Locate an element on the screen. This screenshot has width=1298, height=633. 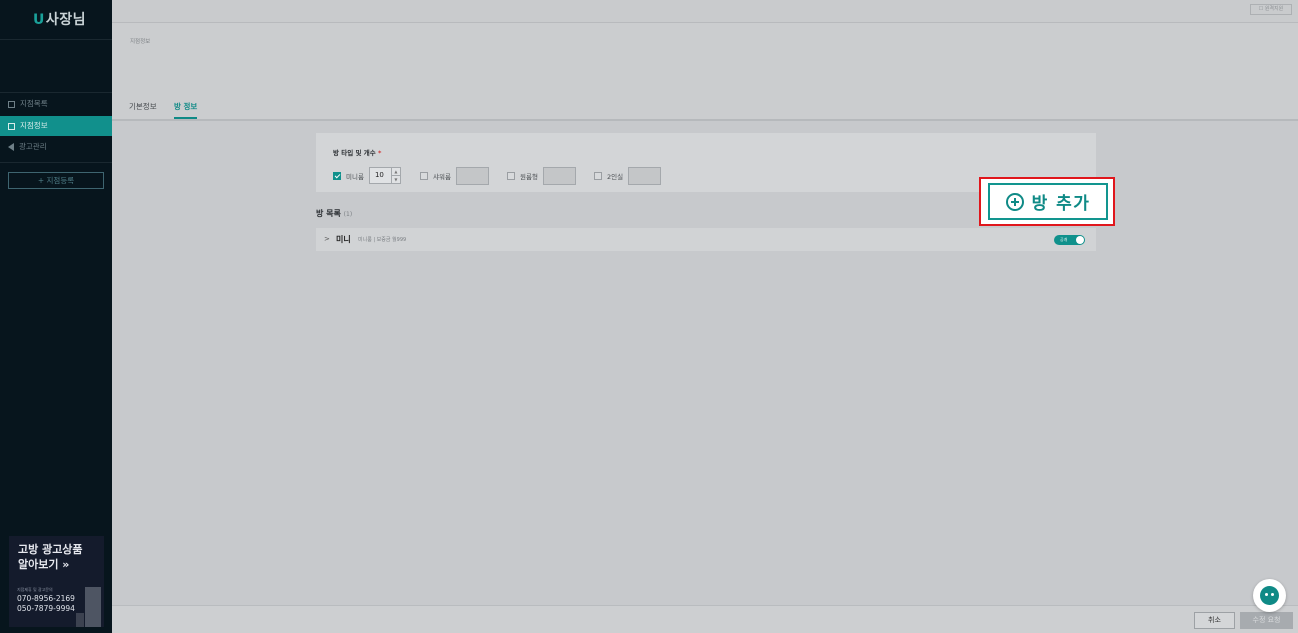
add-room-button: 방 추가 is located at coordinates (1048, 201).